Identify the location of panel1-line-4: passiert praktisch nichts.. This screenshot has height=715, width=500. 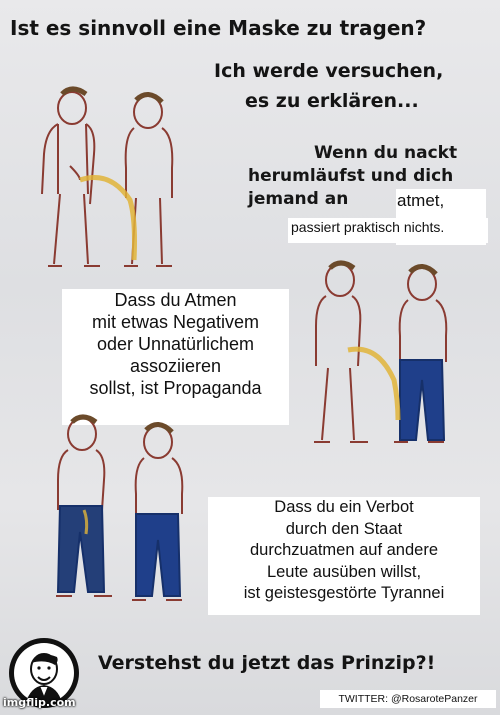
(368, 227).